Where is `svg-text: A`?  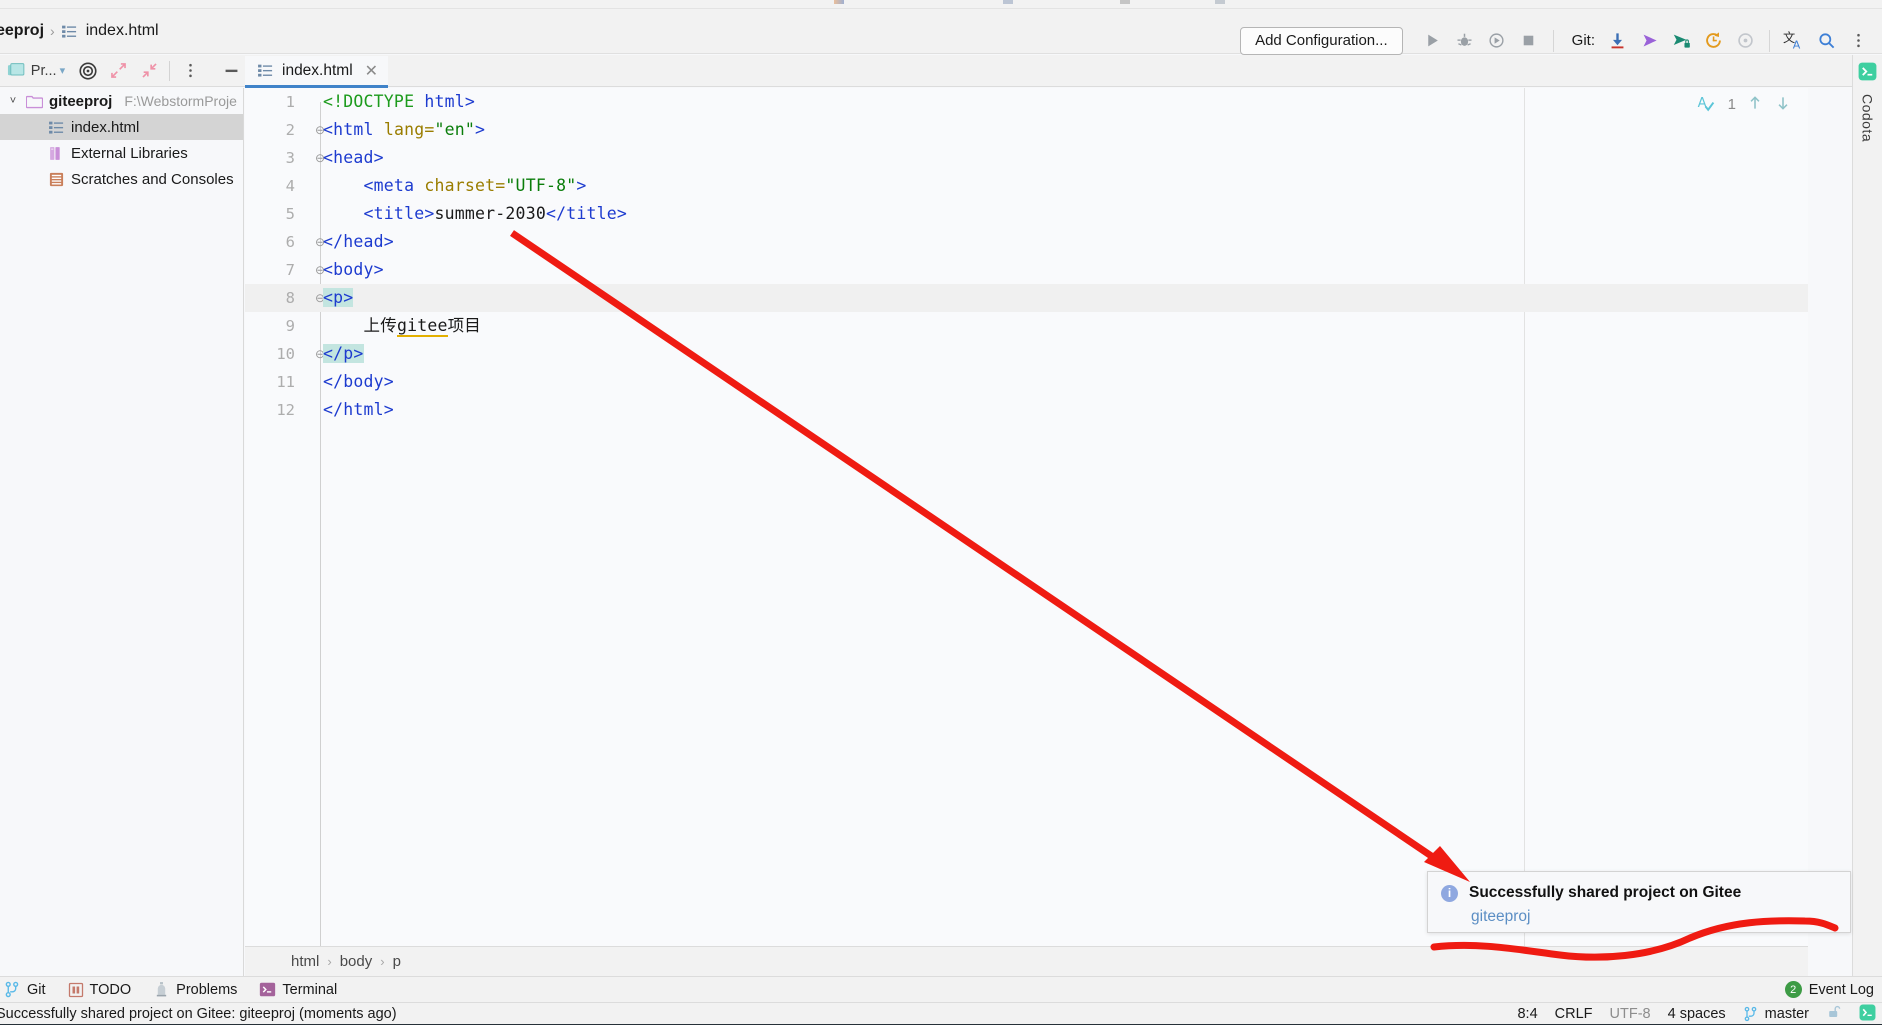 svg-text: A is located at coordinates (1701, 103).